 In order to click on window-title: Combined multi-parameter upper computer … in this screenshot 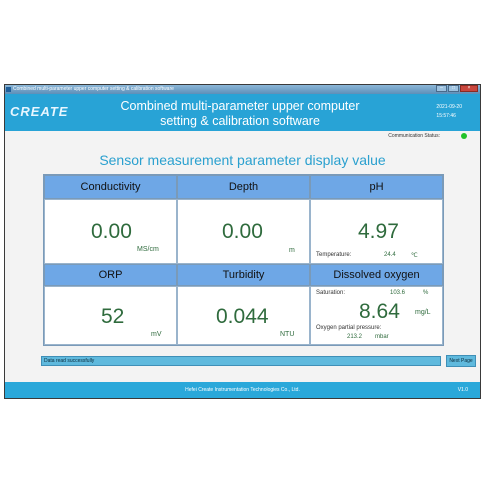, I will do `click(93, 89)`.